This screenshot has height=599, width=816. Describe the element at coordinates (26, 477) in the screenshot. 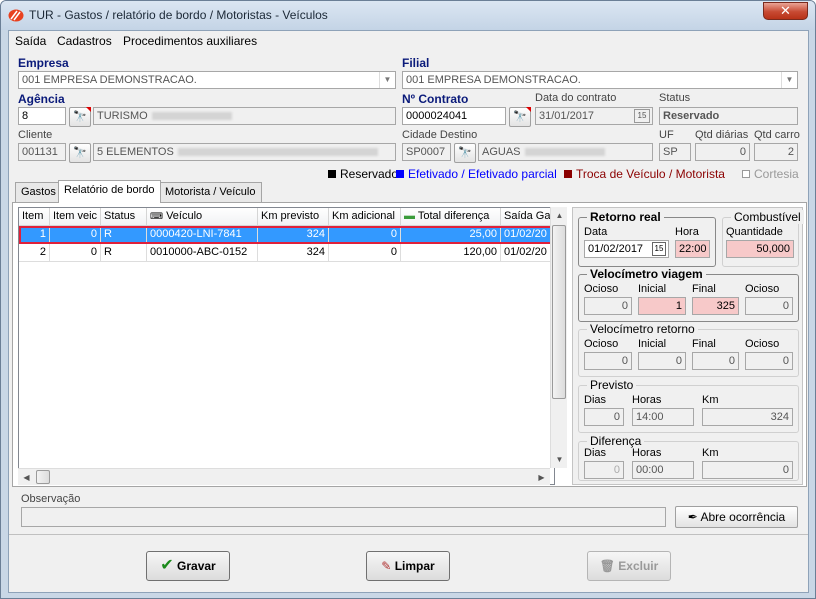

I see `scroll-left-icon: ◀` at that location.